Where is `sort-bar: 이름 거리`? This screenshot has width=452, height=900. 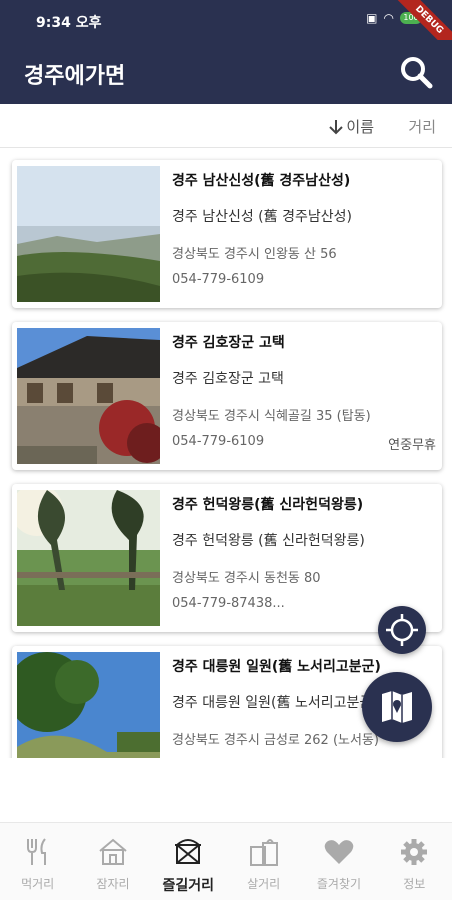 sort-bar: 이름 거리 is located at coordinates (226, 126).